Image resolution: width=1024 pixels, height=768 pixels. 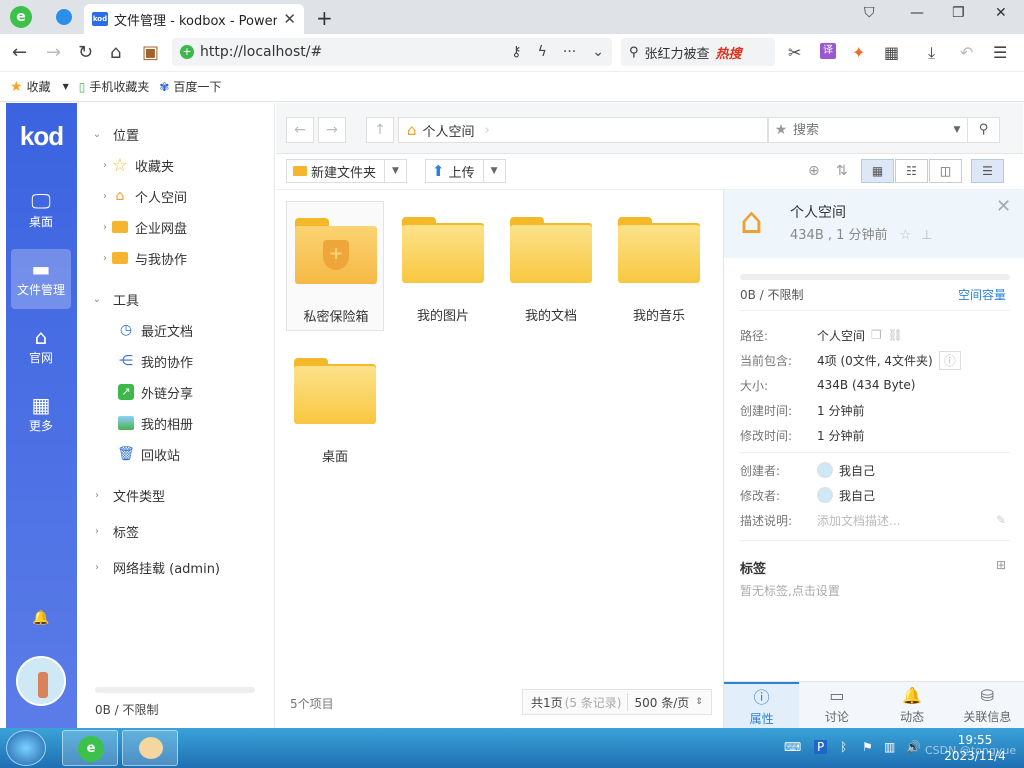 I want to click on close-window-button: ✕, so click(x=1001, y=13).